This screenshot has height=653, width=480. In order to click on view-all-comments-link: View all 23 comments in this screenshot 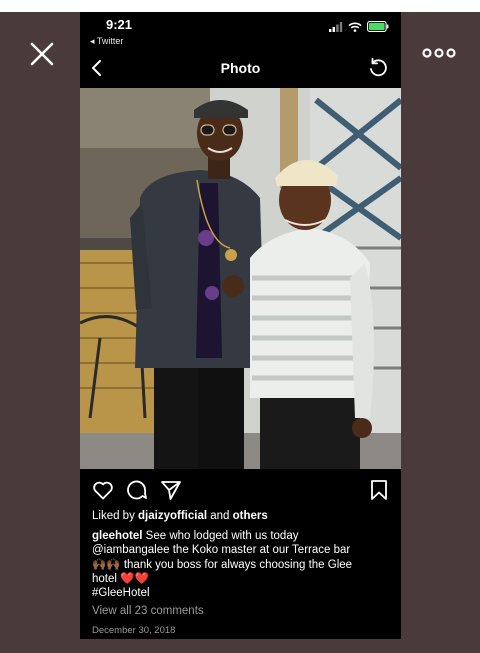, I will do `click(148, 611)`.